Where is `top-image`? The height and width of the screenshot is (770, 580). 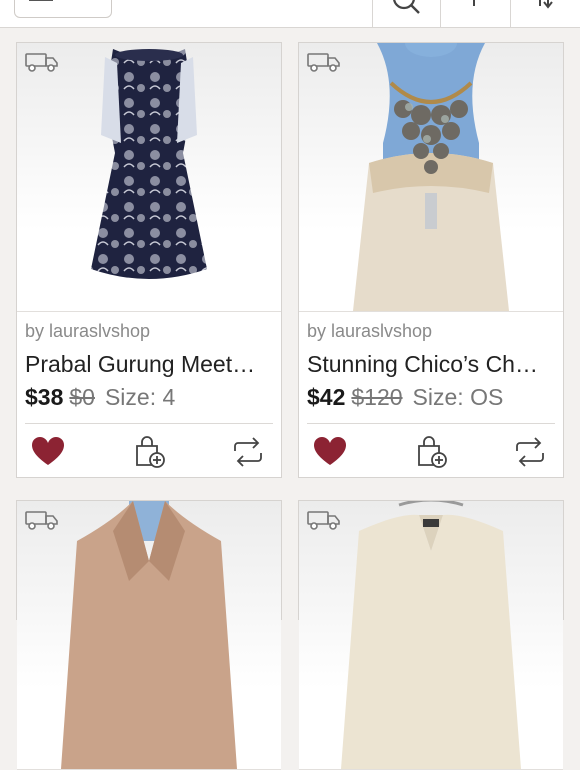 top-image is located at coordinates (431, 177).